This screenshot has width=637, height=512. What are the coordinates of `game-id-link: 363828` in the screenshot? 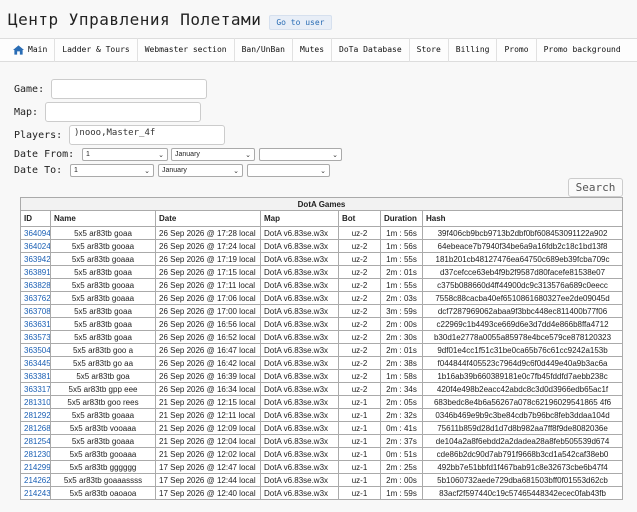 It's located at (35, 285).